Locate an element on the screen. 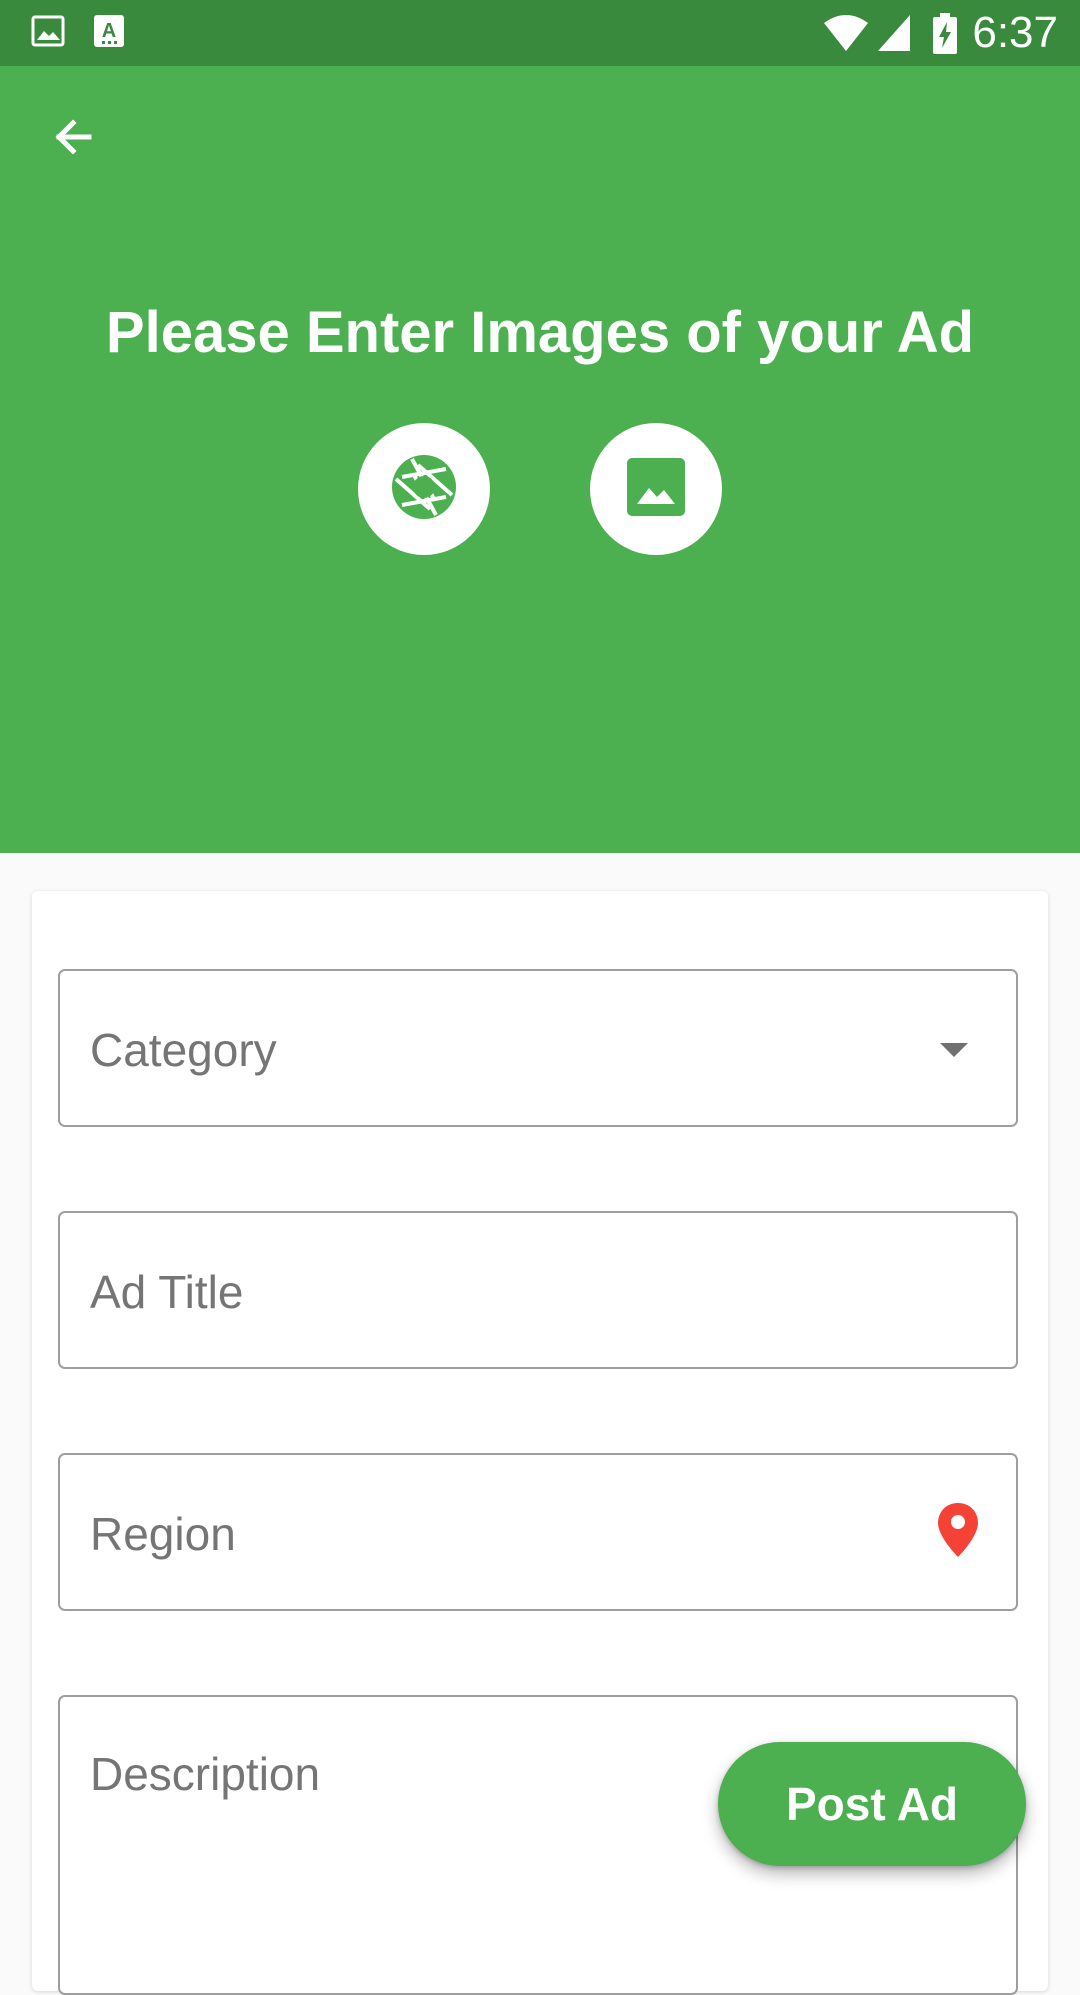 The height and width of the screenshot is (1995, 1080). back-button is located at coordinates (73, 139).